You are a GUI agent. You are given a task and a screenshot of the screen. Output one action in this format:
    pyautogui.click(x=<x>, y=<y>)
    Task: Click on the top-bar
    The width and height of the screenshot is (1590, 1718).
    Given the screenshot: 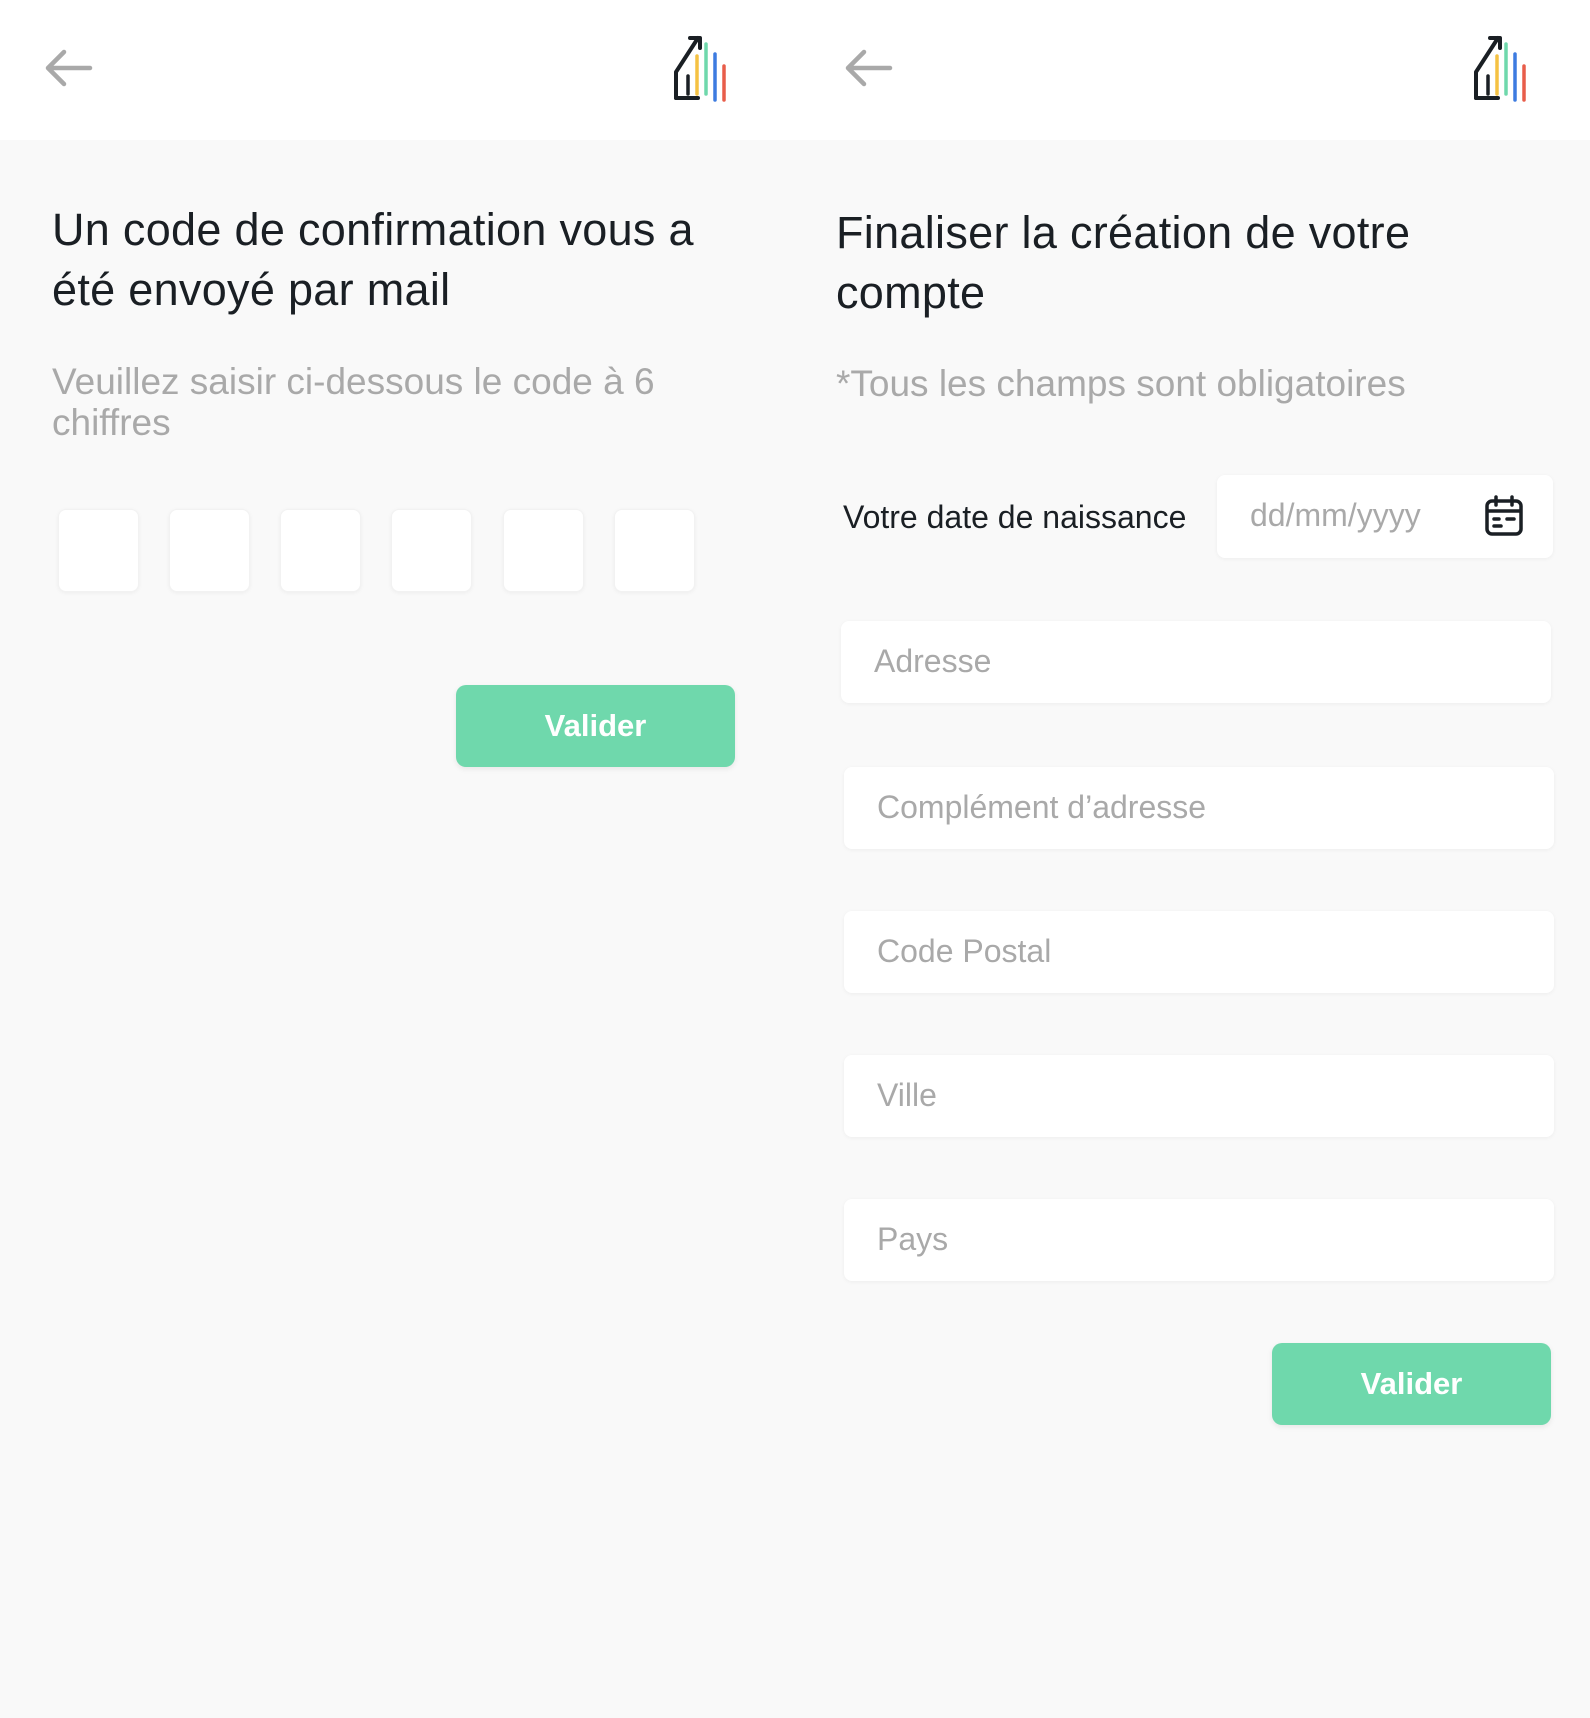 What is the action you would take?
    pyautogui.click(x=795, y=70)
    